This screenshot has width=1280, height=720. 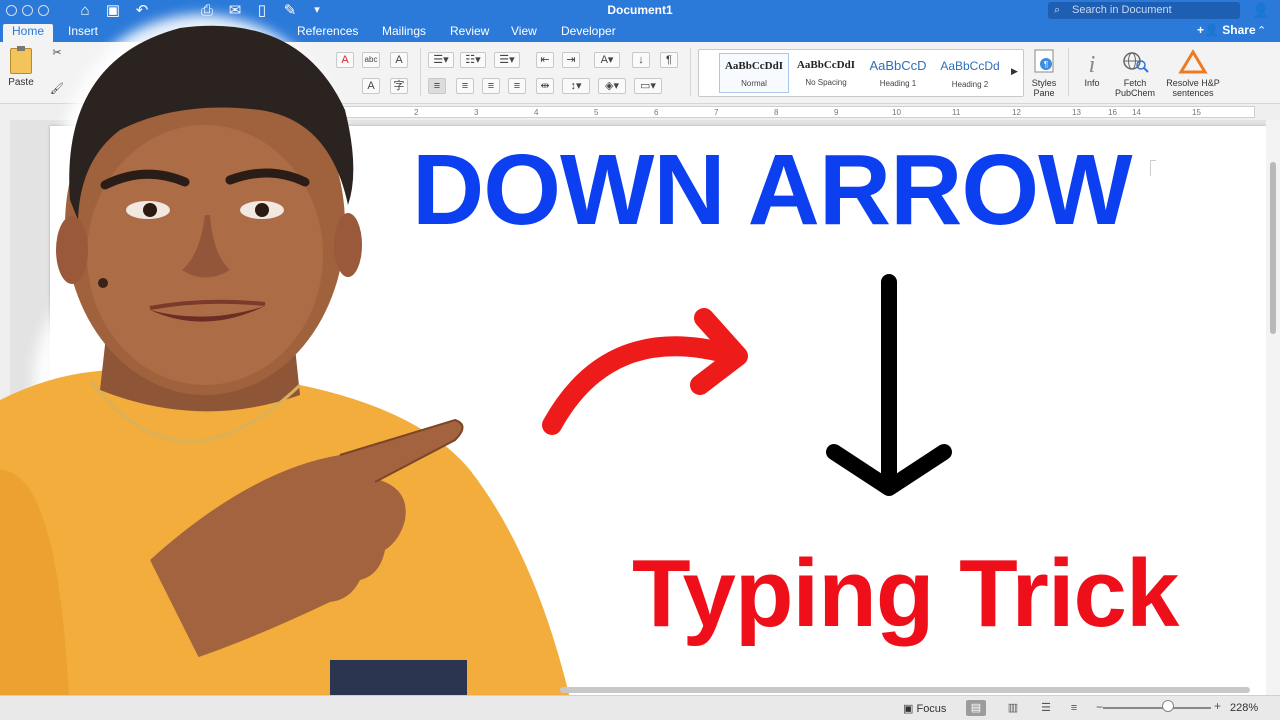 What do you see at coordinates (905, 690) in the screenshot?
I see `horizontal-scrollbar` at bounding box center [905, 690].